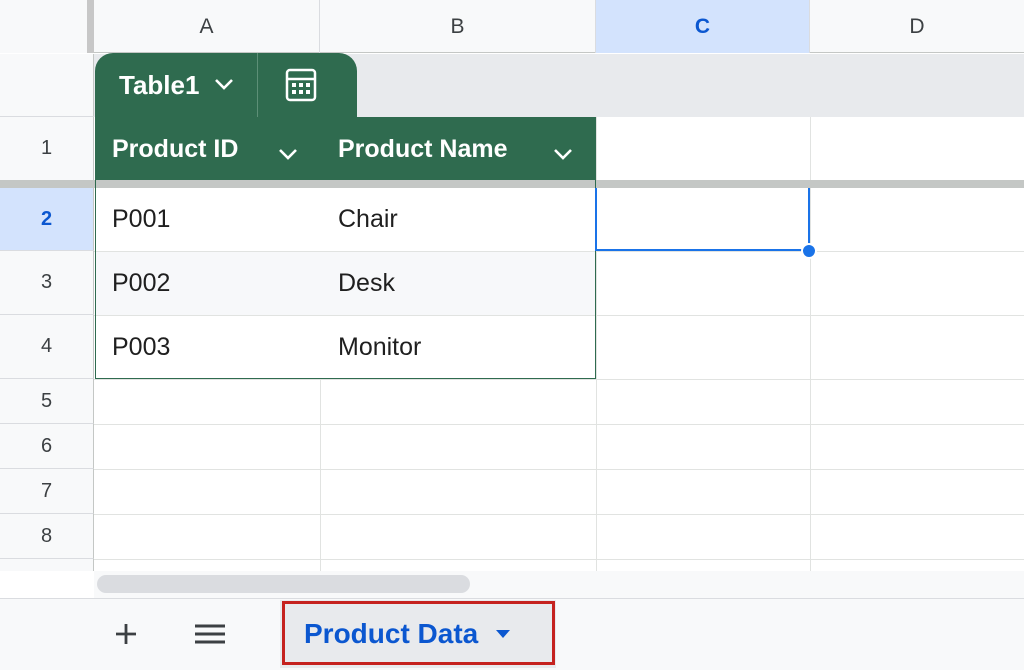 The height and width of the screenshot is (670, 1024). I want to click on table-chip: Table1, so click(226, 85).